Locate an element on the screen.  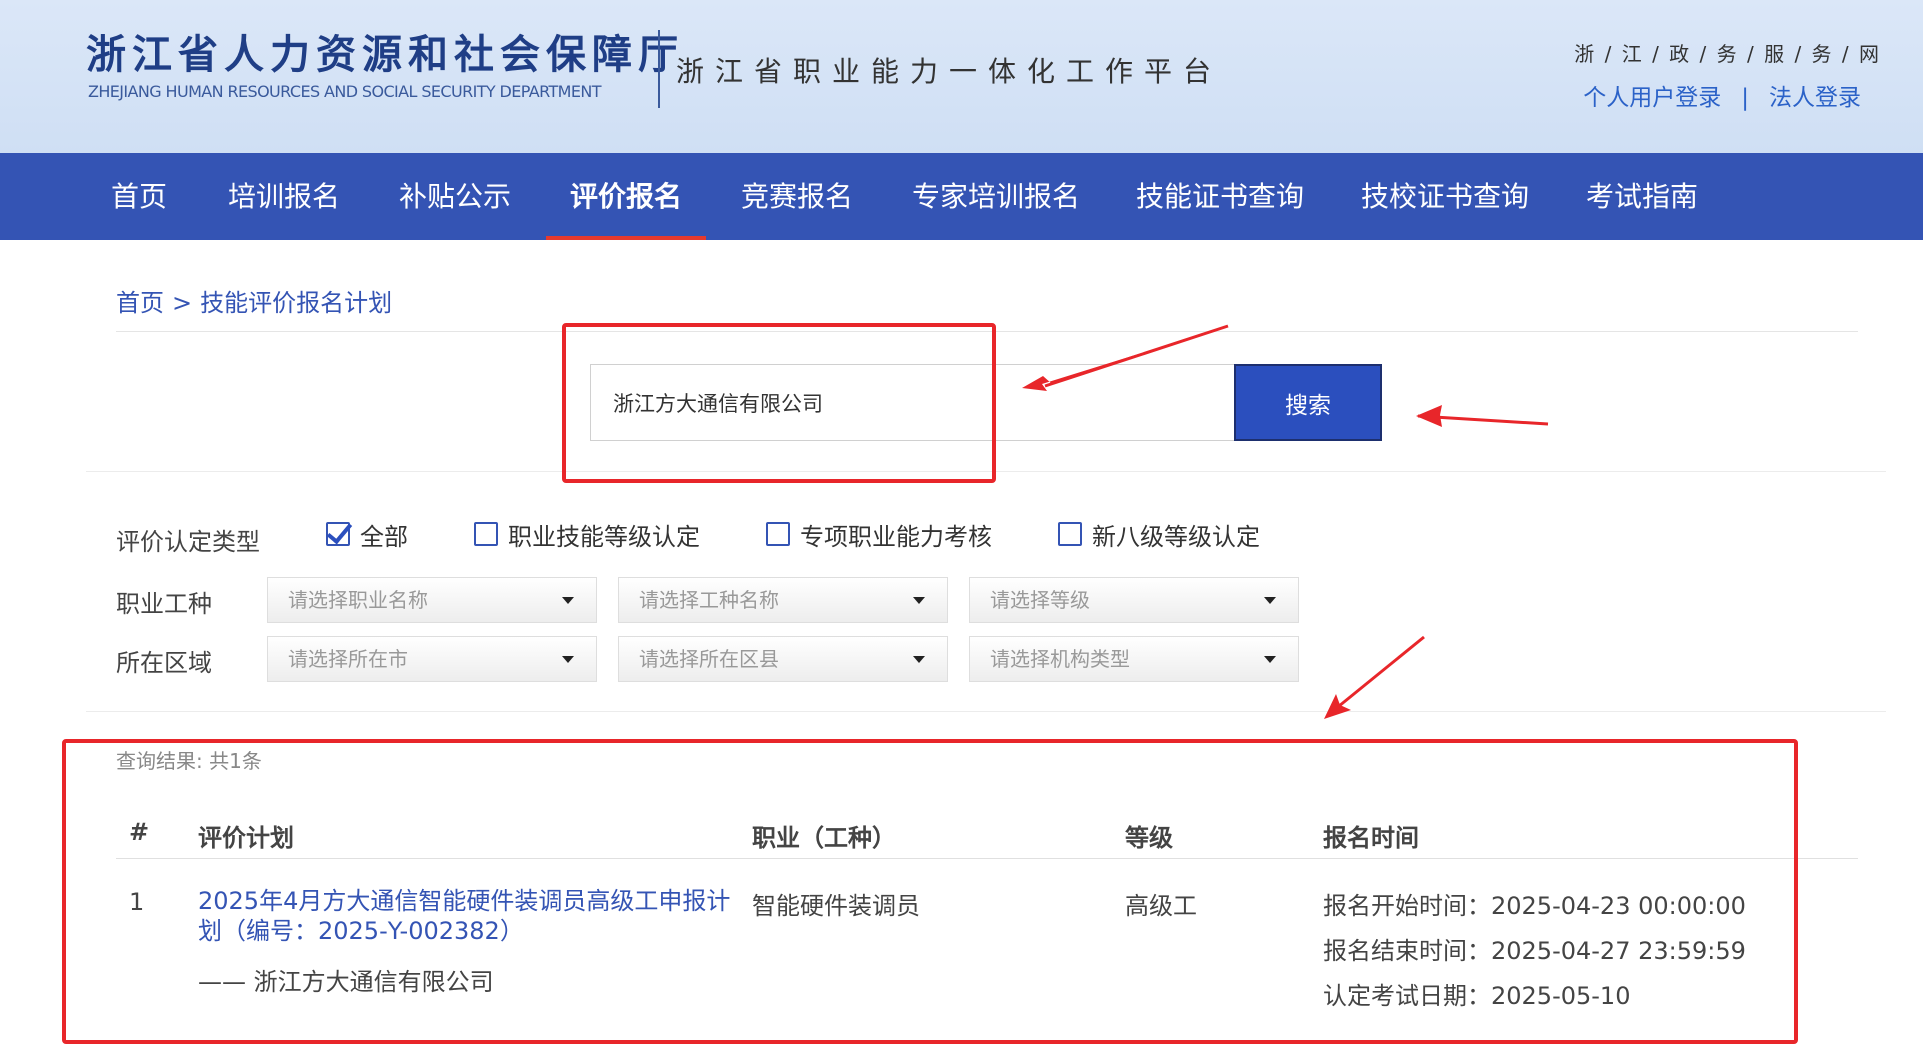
nav-item-evaluation: 评价报名 is located at coordinates (626, 196).